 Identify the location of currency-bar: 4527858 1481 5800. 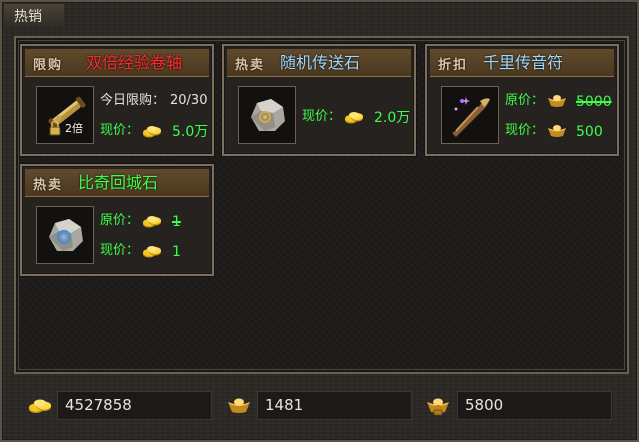
(321, 407).